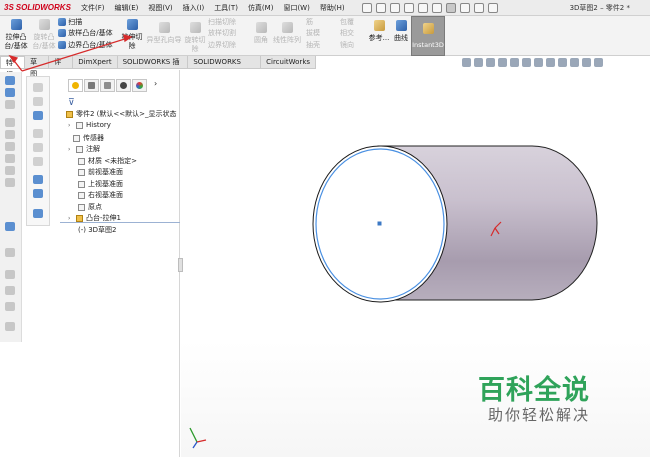 The width and height of the screenshot is (650, 457). Describe the element at coordinates (97, 230) in the screenshot. I see `tree-item-3d-sketch: (-) 3D草图2` at that location.